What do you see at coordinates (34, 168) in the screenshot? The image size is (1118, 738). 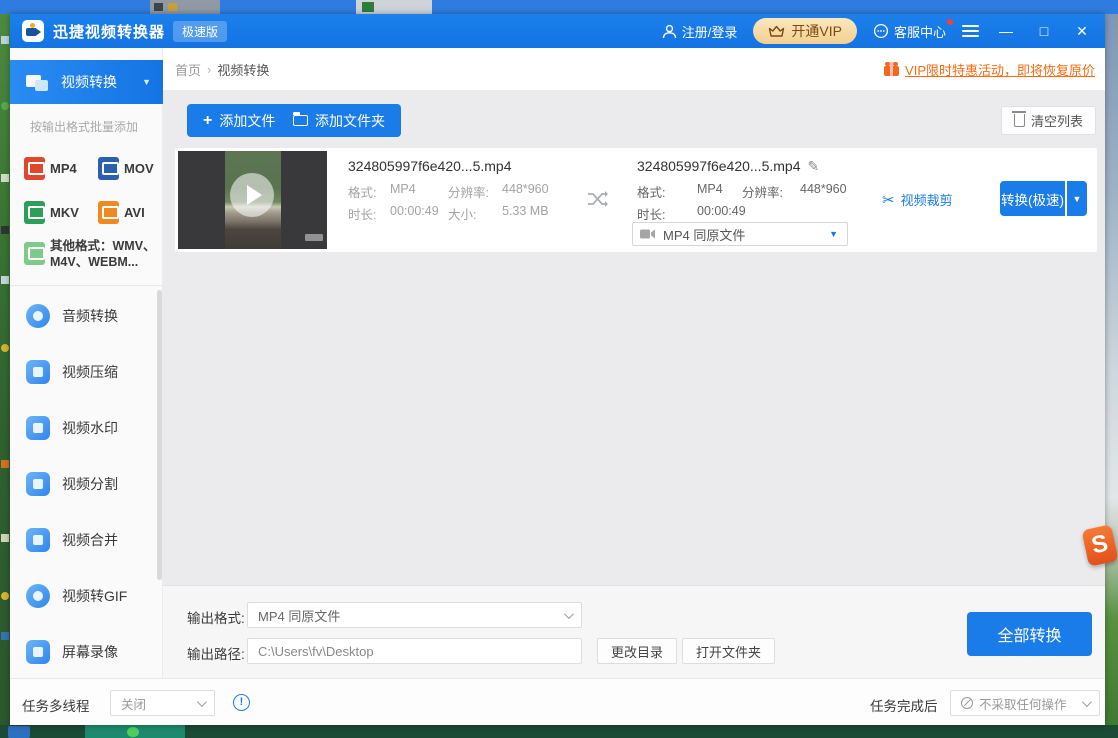 I see `mp4-file-icon` at bounding box center [34, 168].